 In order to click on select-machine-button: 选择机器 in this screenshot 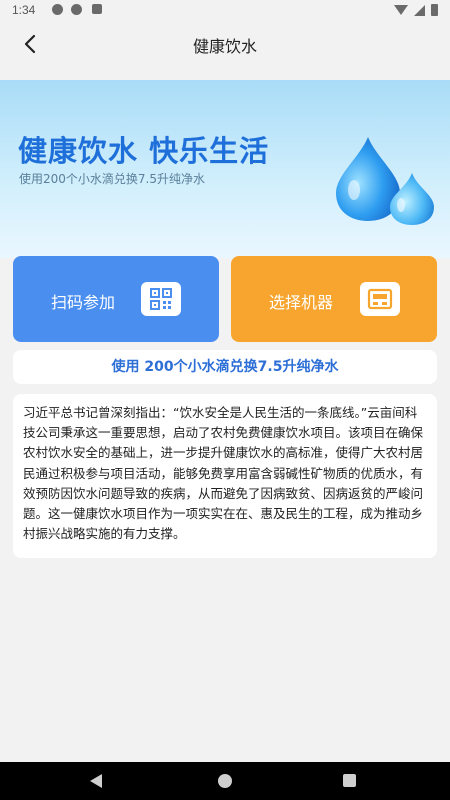, I will do `click(334, 299)`.